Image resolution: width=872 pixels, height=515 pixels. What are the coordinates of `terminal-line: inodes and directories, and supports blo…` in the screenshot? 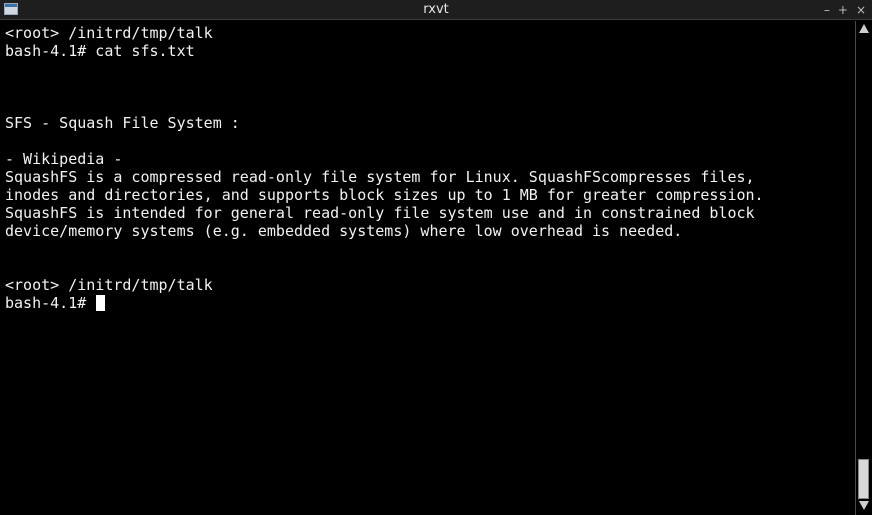 It's located at (384, 195).